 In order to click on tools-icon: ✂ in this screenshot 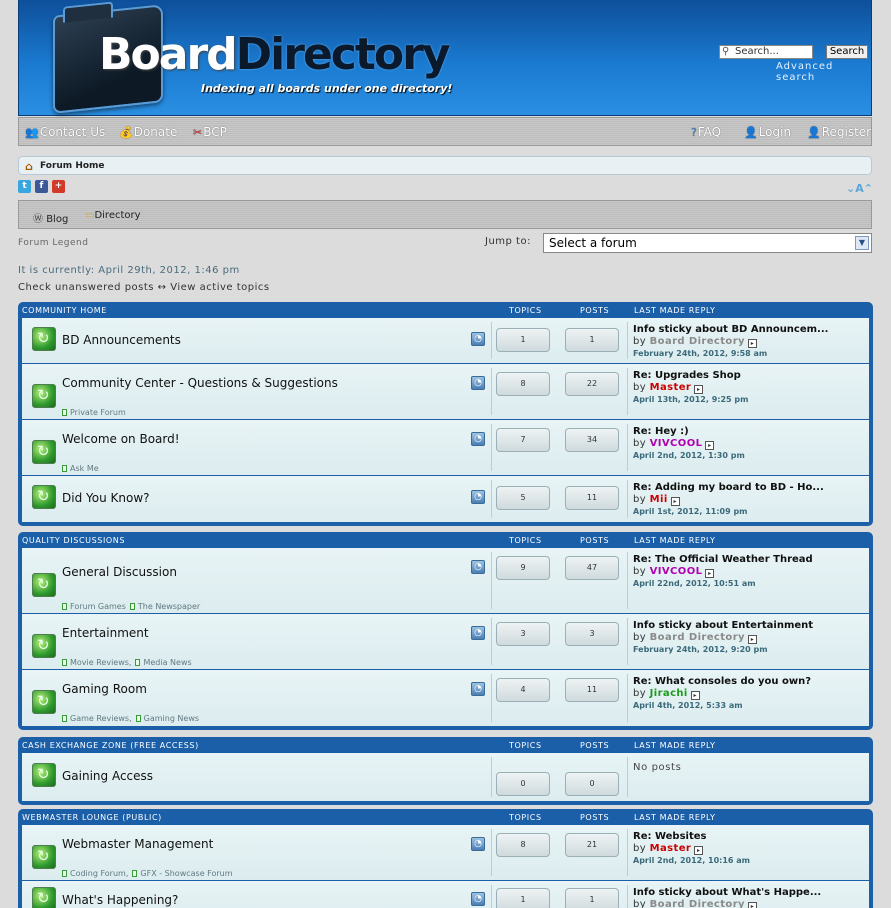, I will do `click(198, 132)`.